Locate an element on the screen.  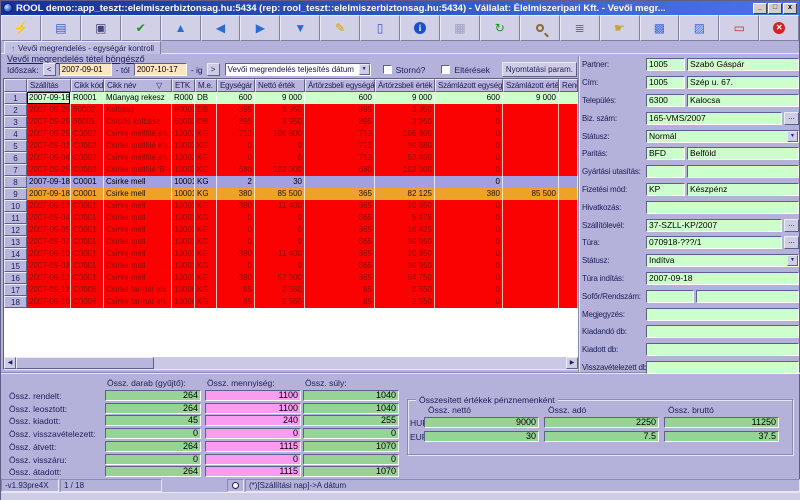
close-button: ✕ is located at coordinates (779, 28).